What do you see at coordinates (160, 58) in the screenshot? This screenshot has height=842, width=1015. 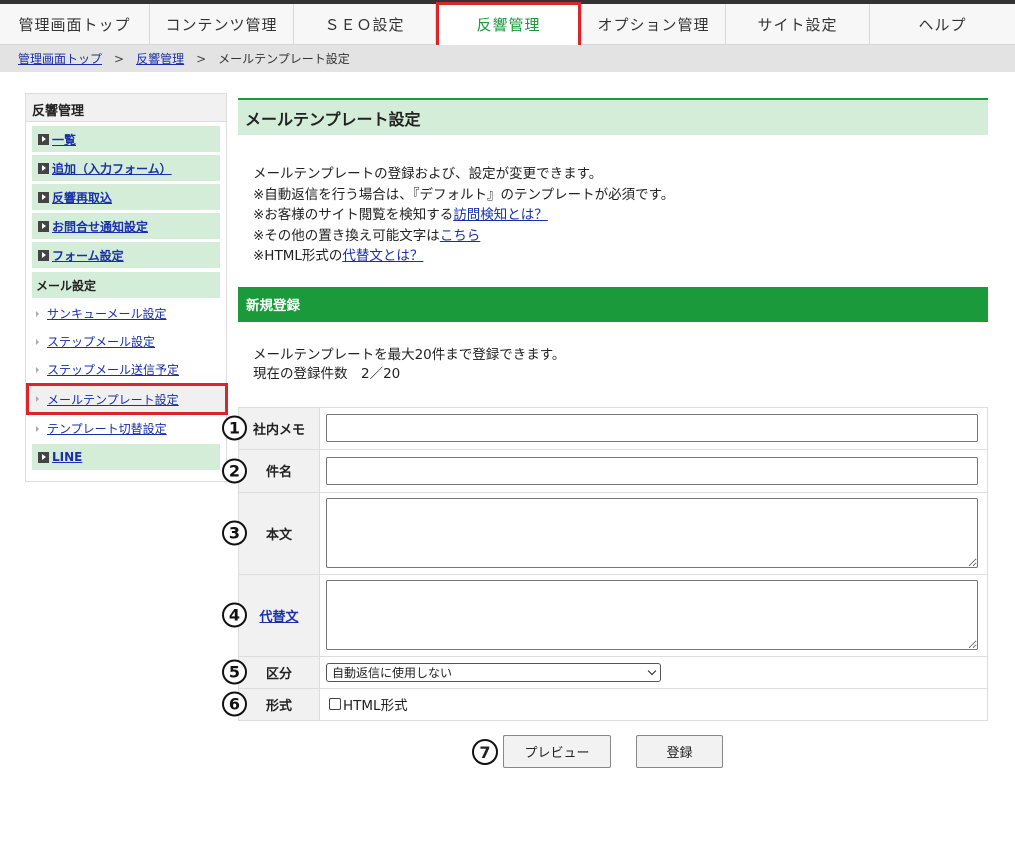 I see `breadcrumb-response: 反響管理` at bounding box center [160, 58].